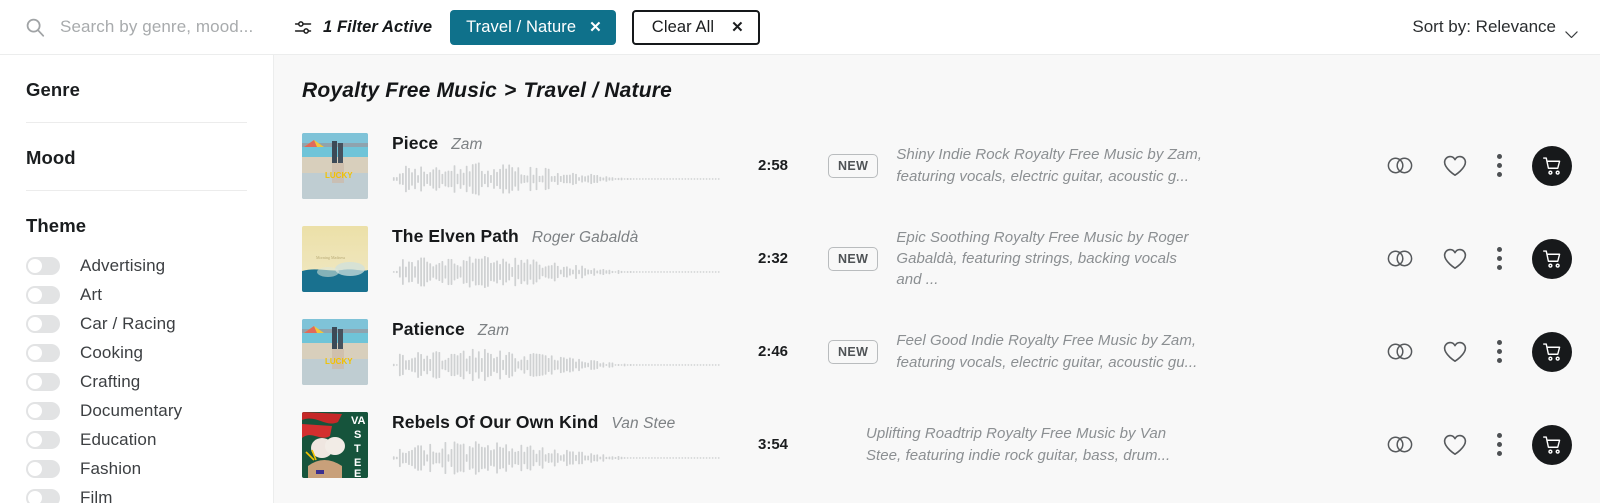 The width and height of the screenshot is (1600, 503). What do you see at coordinates (335, 258) in the screenshot?
I see `album-art: Morning Madness` at bounding box center [335, 258].